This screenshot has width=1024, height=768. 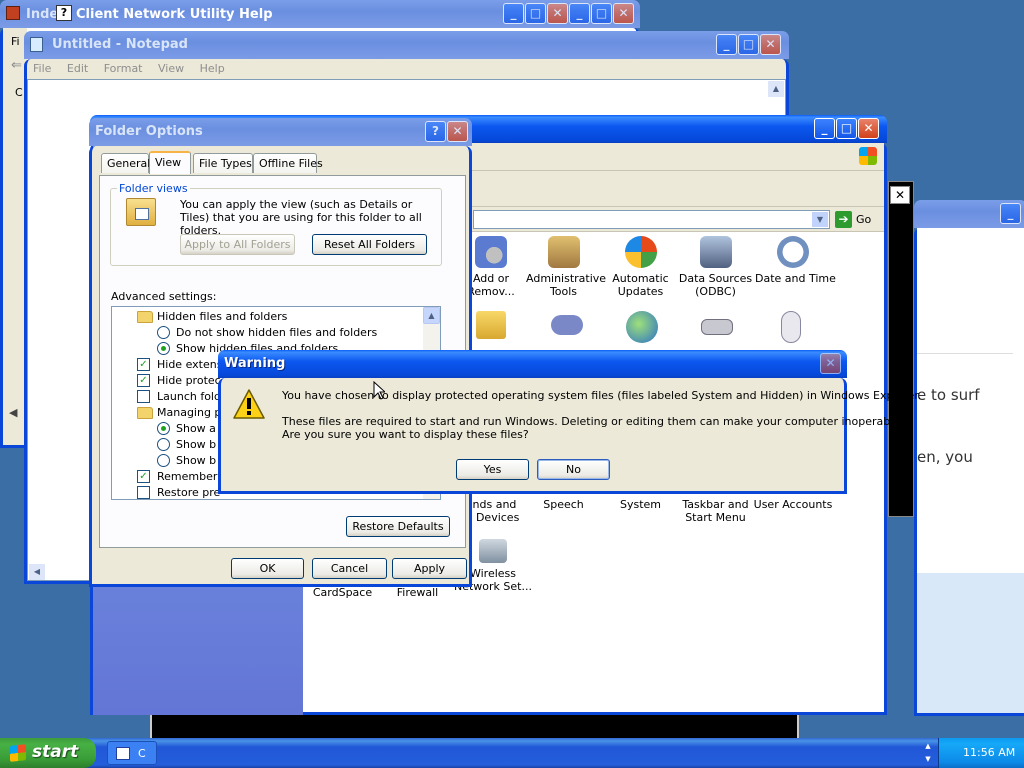 I want to click on add-remove-programs-icon, so click(x=491, y=252).